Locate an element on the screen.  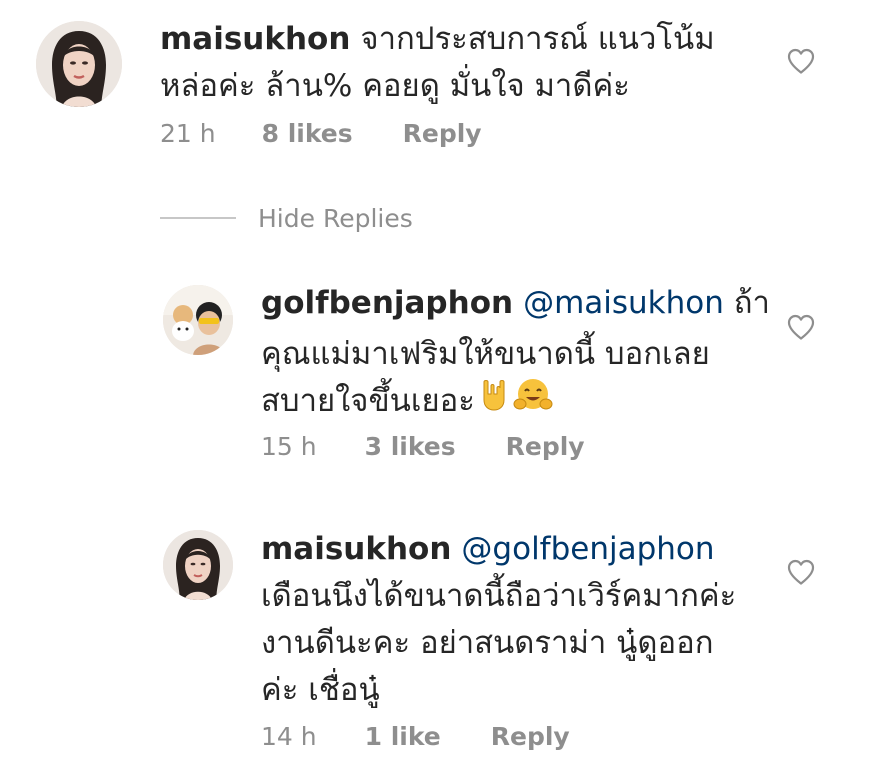
comment-meta: 14 h 1 like Reply is located at coordinates (415, 736).